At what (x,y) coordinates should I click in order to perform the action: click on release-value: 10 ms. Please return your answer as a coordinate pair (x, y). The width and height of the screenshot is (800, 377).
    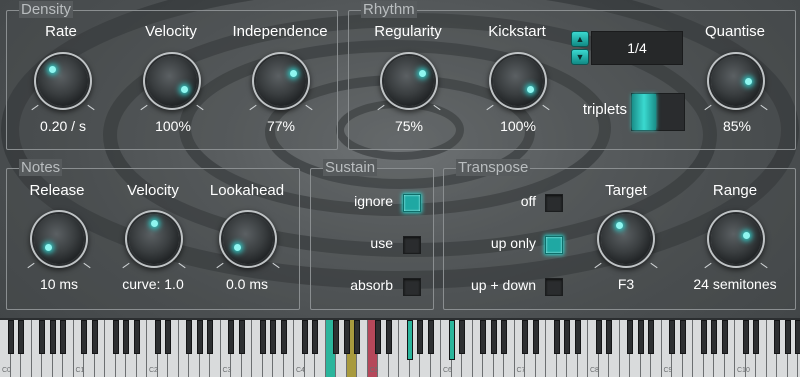
    Looking at the image, I should click on (59, 284).